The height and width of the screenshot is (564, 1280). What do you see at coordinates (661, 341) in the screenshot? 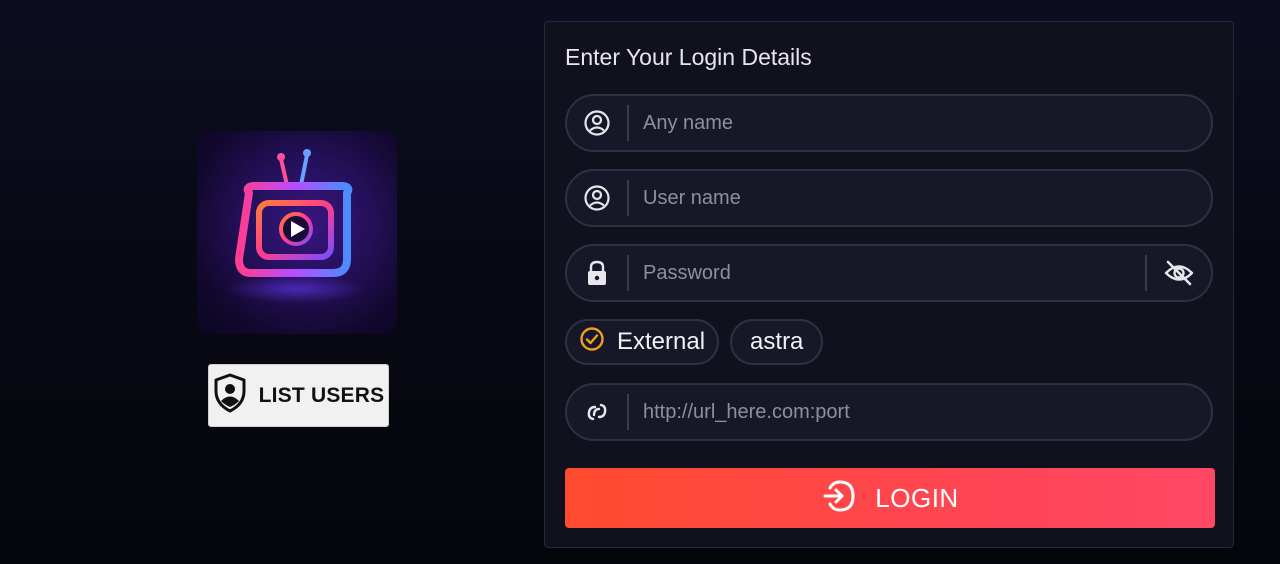
I see `option-label: External` at bounding box center [661, 341].